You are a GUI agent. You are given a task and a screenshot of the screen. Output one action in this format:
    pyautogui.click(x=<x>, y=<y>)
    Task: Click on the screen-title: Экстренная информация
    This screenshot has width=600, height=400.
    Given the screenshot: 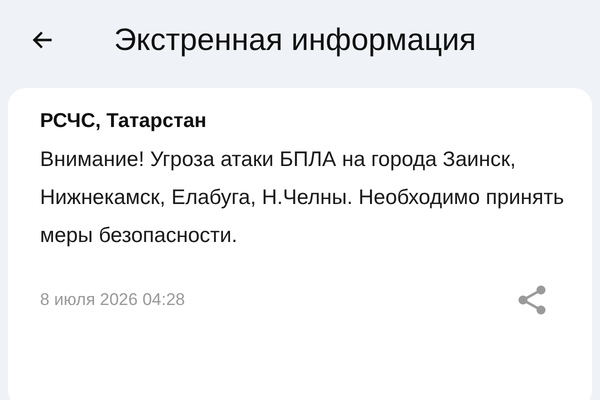 What is the action you would take?
    pyautogui.click(x=295, y=40)
    